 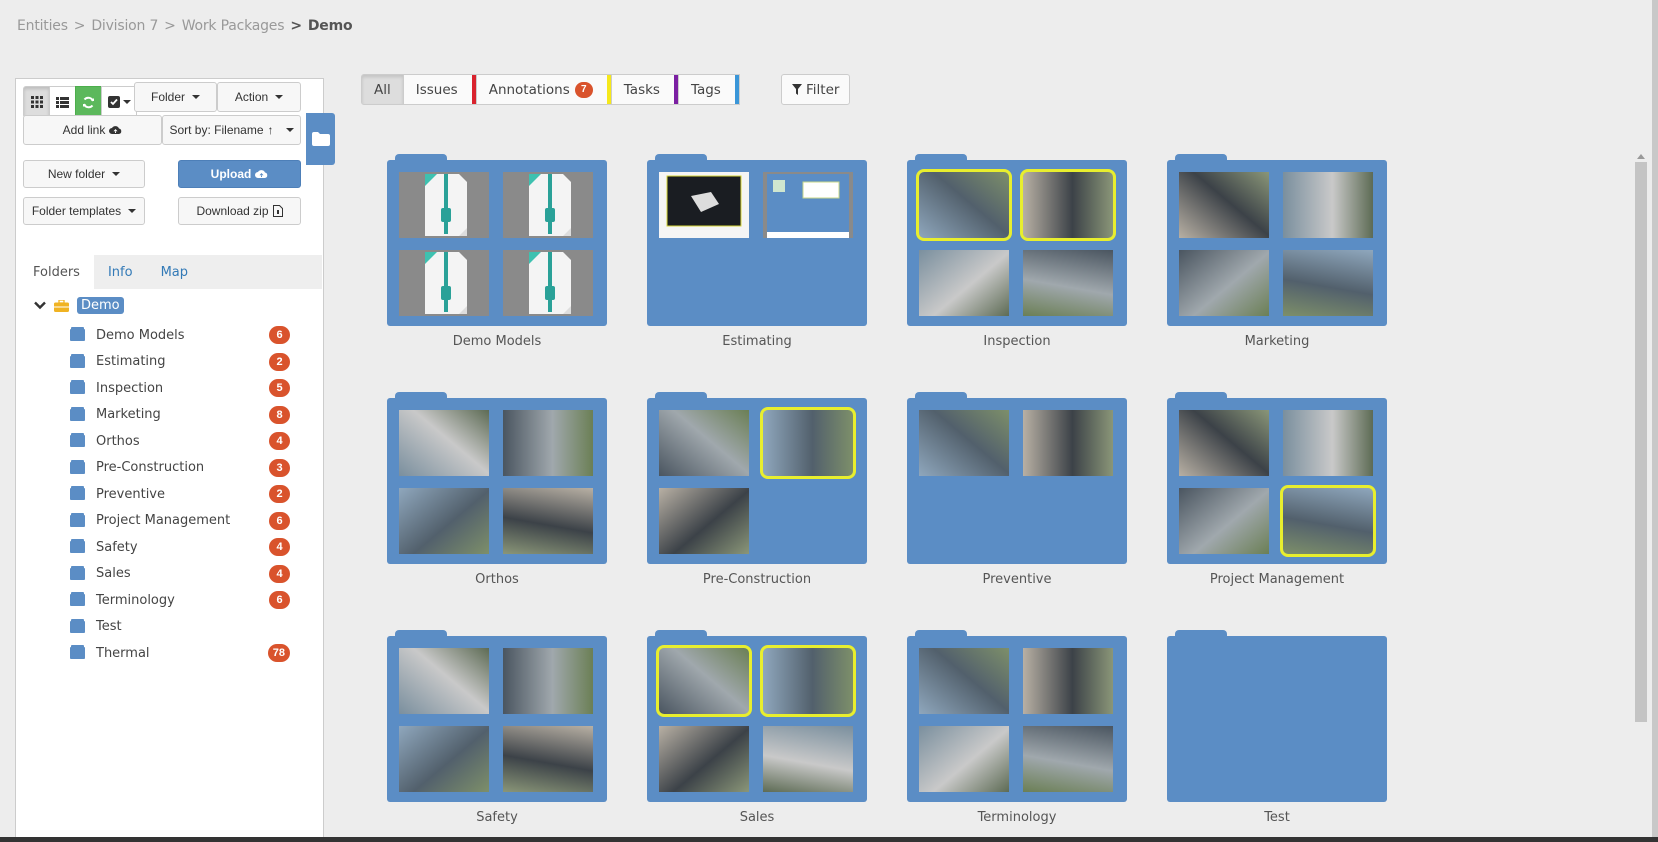 What do you see at coordinates (1017, 489) in the screenshot?
I see `folder-card: Preventive` at bounding box center [1017, 489].